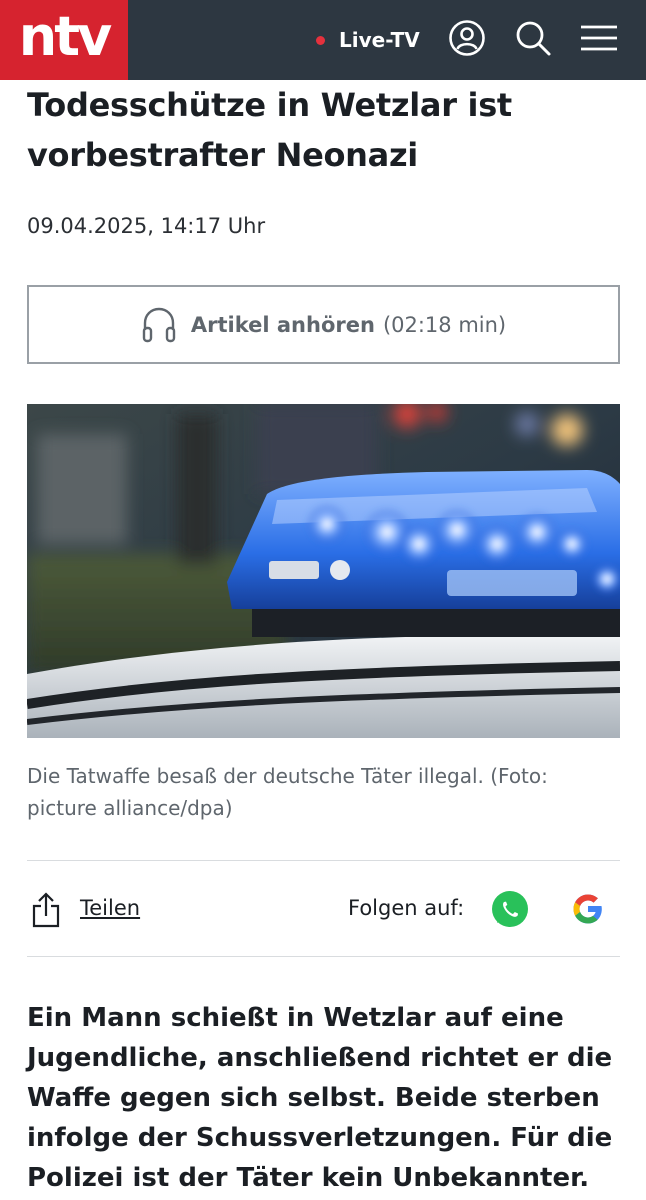 The height and width of the screenshot is (1200, 646). I want to click on live-dot-icon, so click(320, 40).